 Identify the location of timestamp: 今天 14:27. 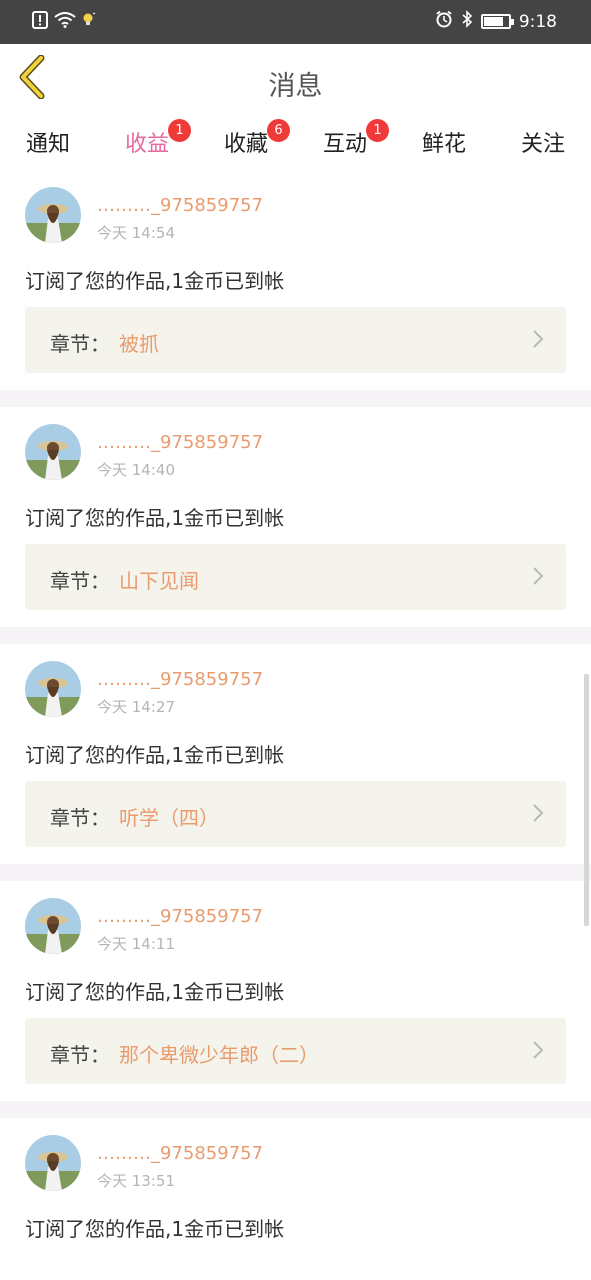
(136, 707).